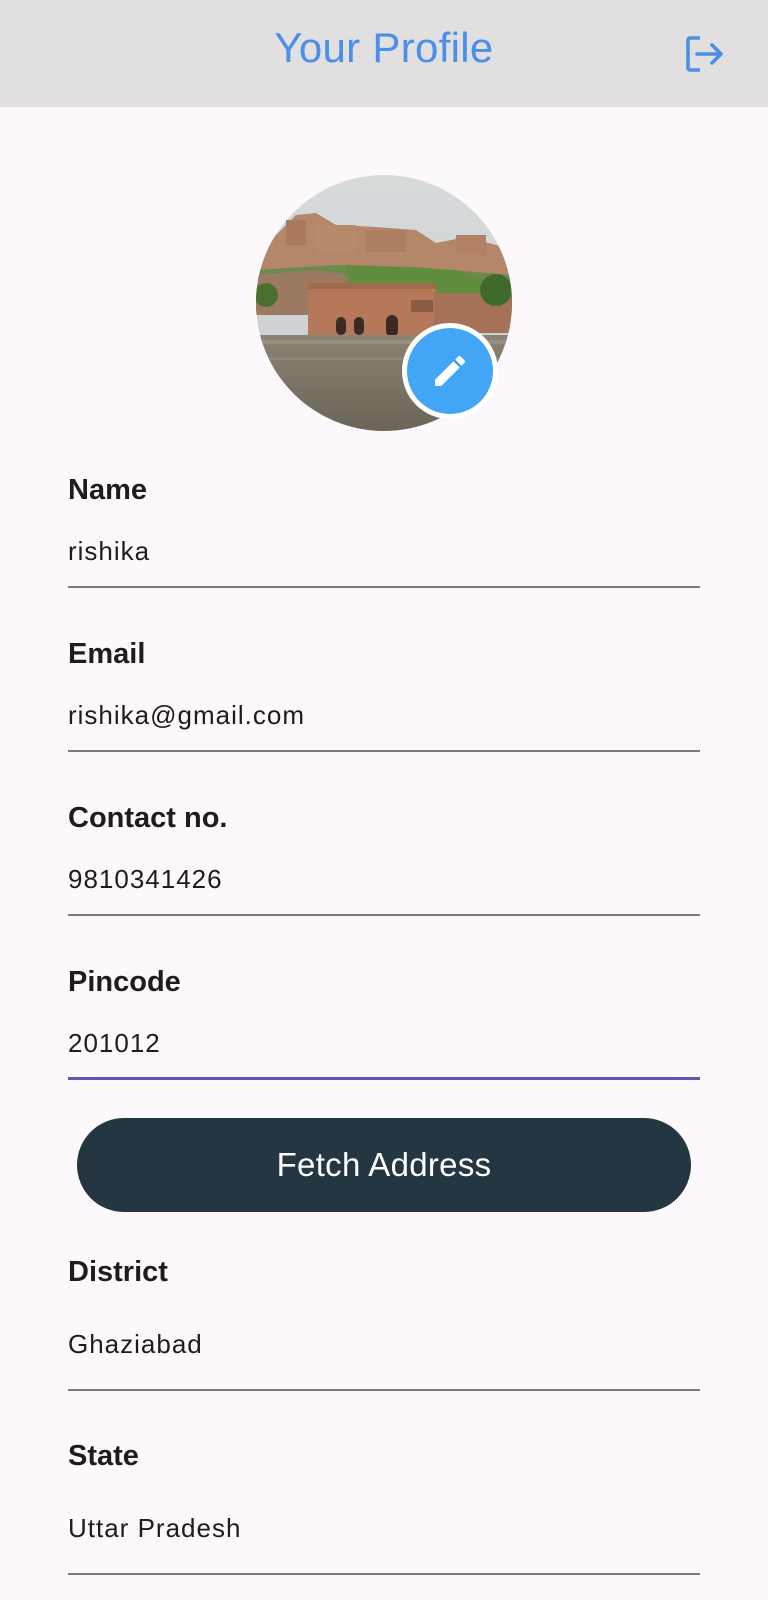 Image resolution: width=768 pixels, height=1600 pixels. I want to click on contact-underline, so click(384, 915).